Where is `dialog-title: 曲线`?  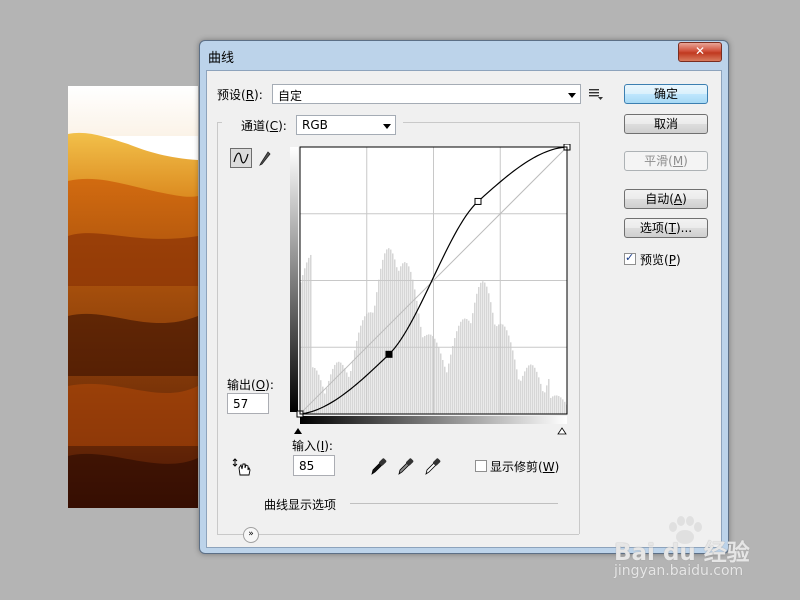 dialog-title: 曲线 is located at coordinates (221, 58).